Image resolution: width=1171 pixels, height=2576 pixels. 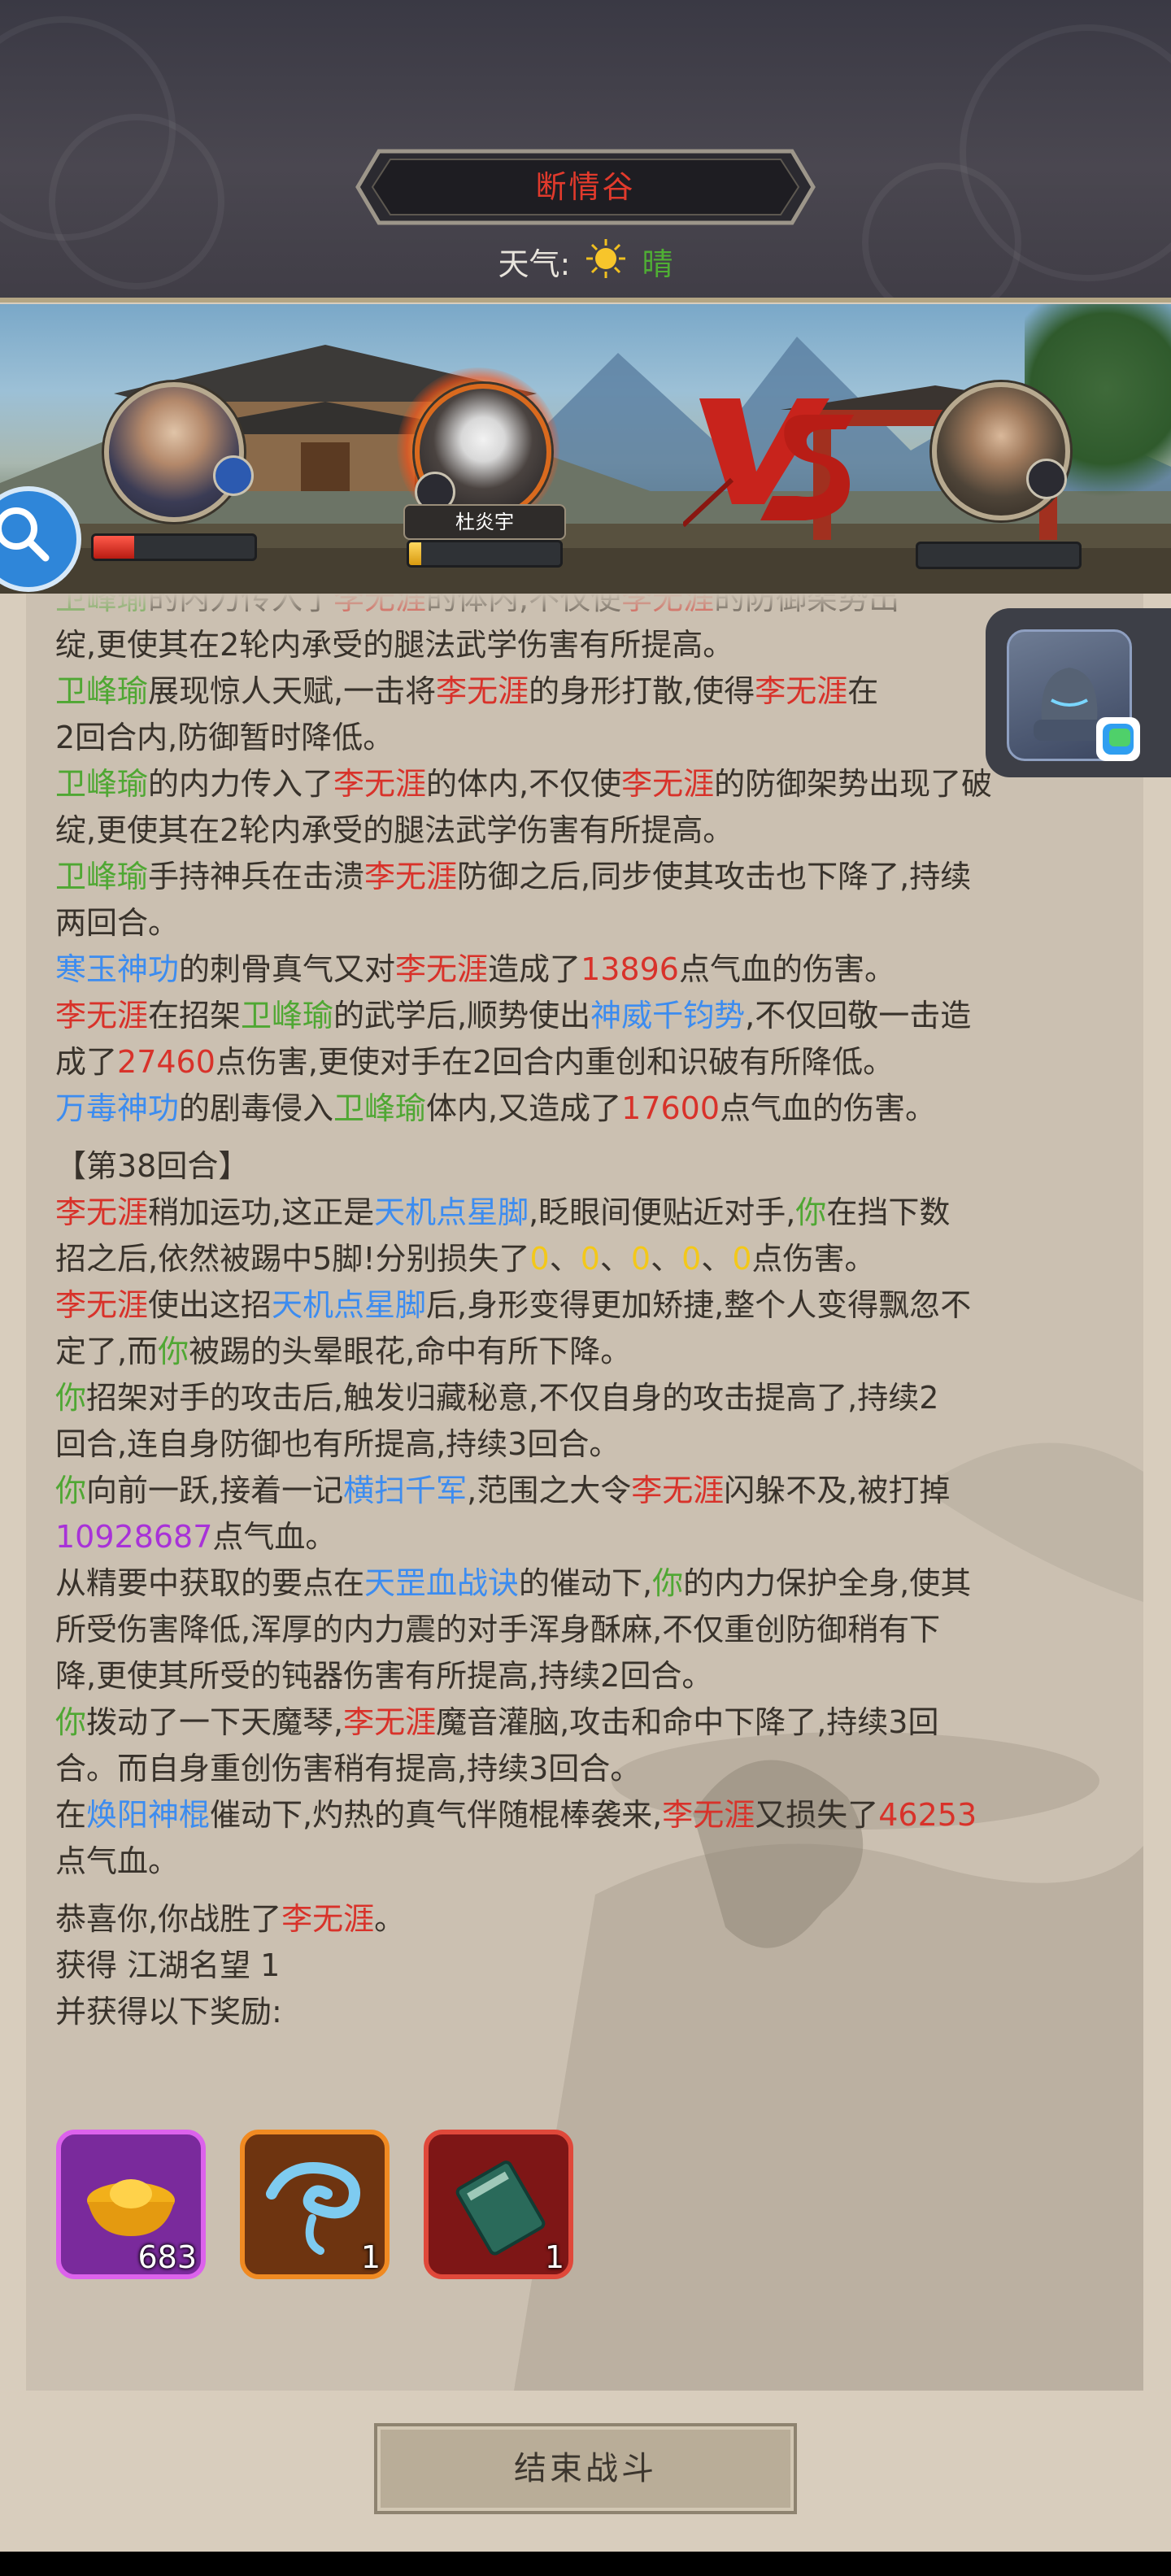 What do you see at coordinates (592, 1966) in the screenshot?
I see `log-line: 获得 江湖名望 1` at bounding box center [592, 1966].